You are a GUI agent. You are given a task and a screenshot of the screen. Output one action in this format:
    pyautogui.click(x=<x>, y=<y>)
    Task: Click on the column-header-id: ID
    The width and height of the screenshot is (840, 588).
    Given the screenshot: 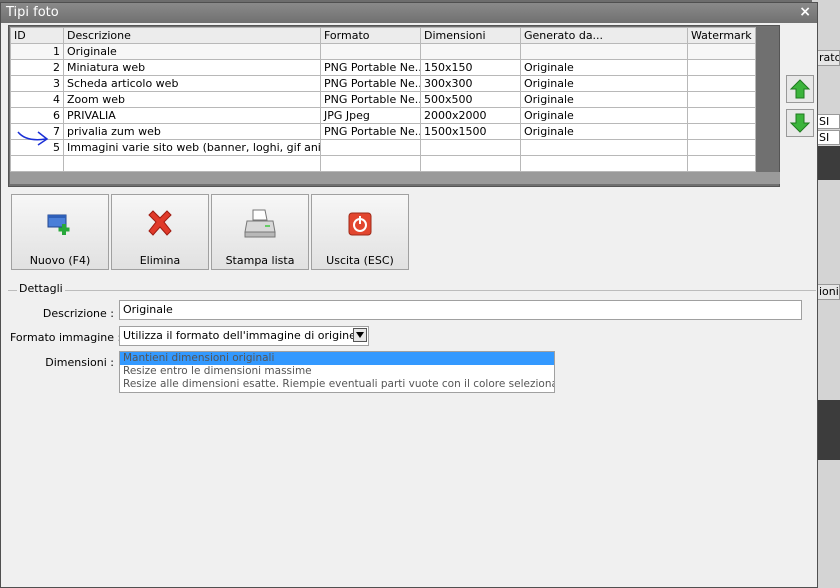 What is the action you would take?
    pyautogui.click(x=37, y=35)
    